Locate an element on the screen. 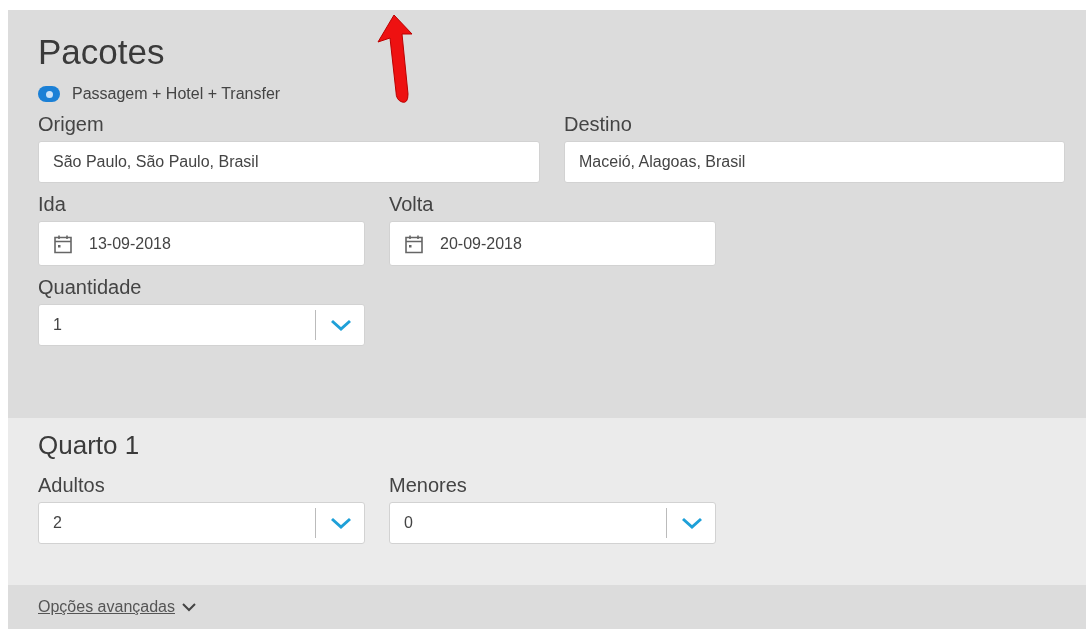 Image resolution: width=1086 pixels, height=629 pixels. field-label: Ida is located at coordinates (52, 204).